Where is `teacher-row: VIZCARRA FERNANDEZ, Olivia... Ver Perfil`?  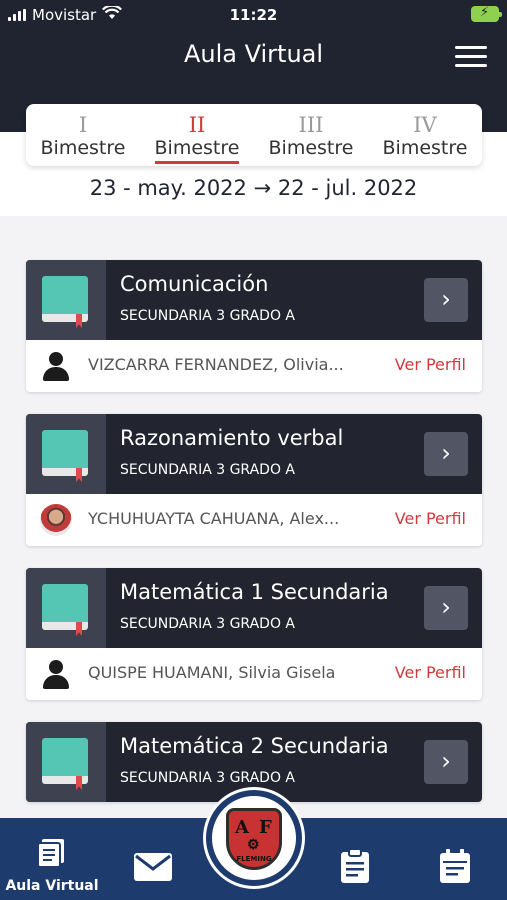 teacher-row: VIZCARRA FERNANDEZ, Olivia... Ver Perfil is located at coordinates (254, 366).